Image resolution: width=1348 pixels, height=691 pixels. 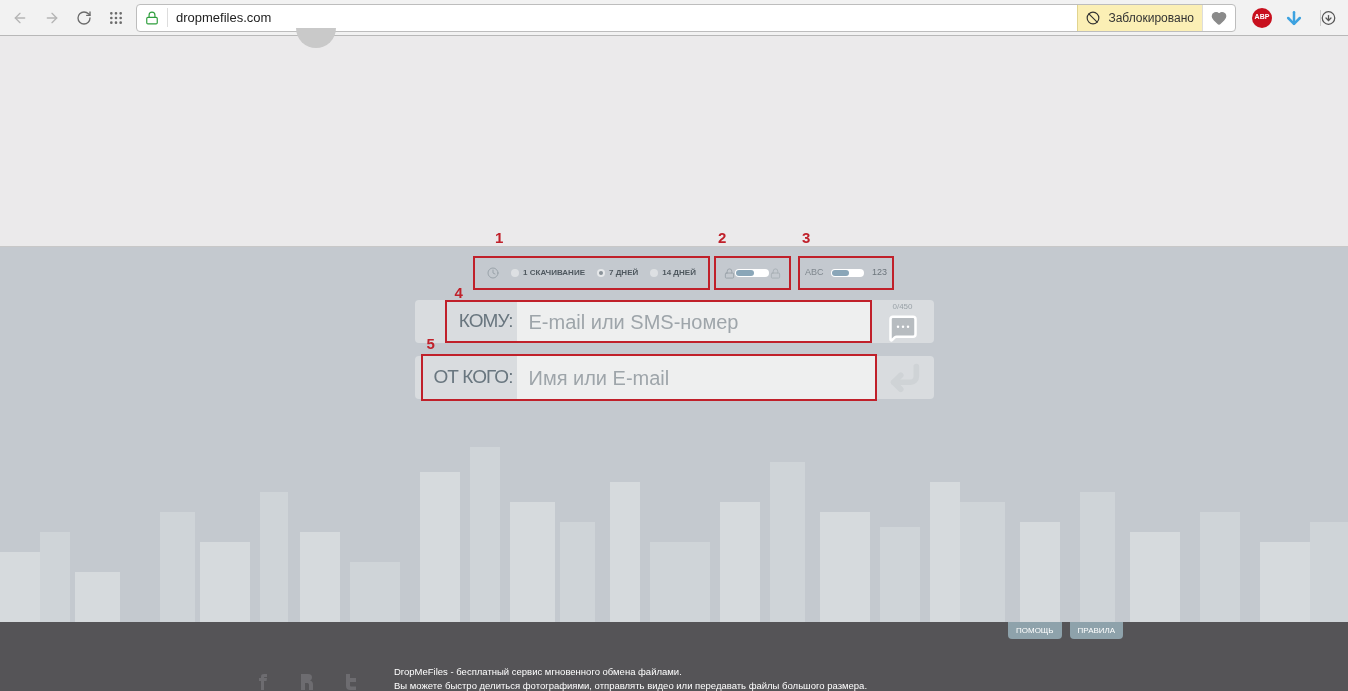 I want to click on download-circle-icon, so click(x=1328, y=17).